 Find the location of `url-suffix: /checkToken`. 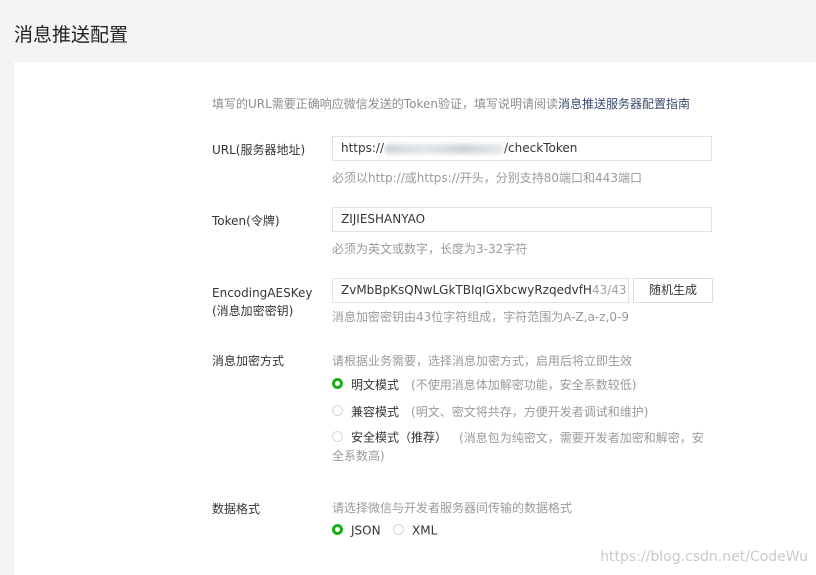

url-suffix: /checkToken is located at coordinates (541, 148).